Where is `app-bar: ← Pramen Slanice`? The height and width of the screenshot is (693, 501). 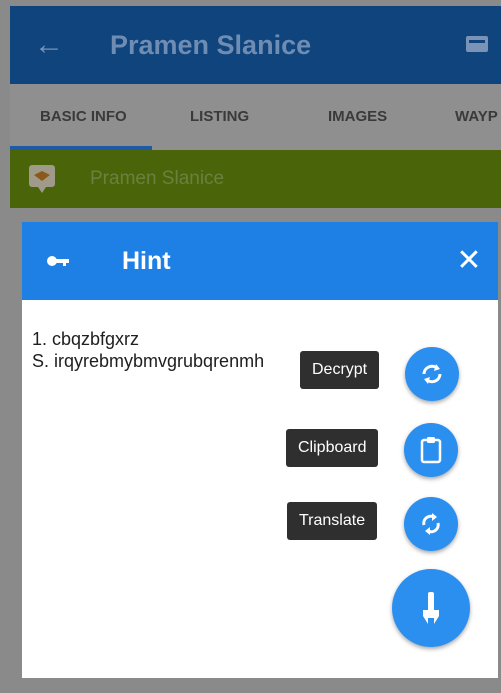
app-bar: ← Pramen Slanice is located at coordinates (255, 45).